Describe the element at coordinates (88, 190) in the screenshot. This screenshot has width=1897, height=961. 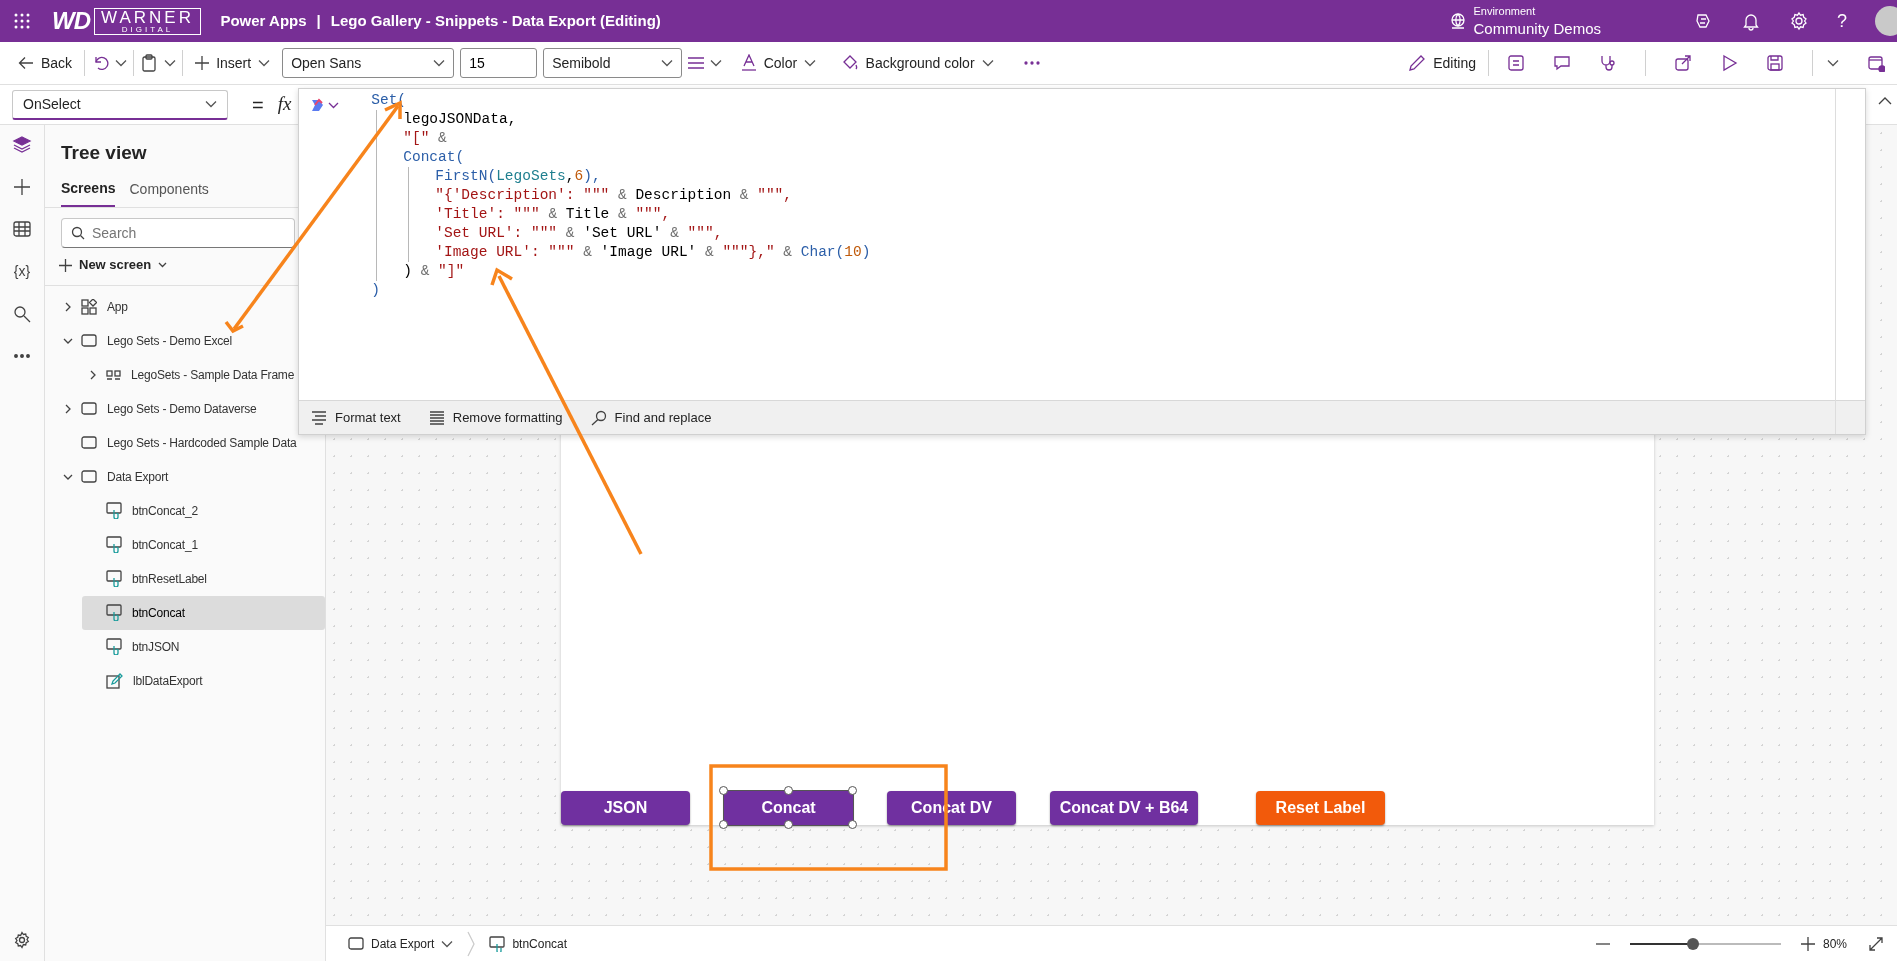
I see `panel-tab: Screens` at that location.